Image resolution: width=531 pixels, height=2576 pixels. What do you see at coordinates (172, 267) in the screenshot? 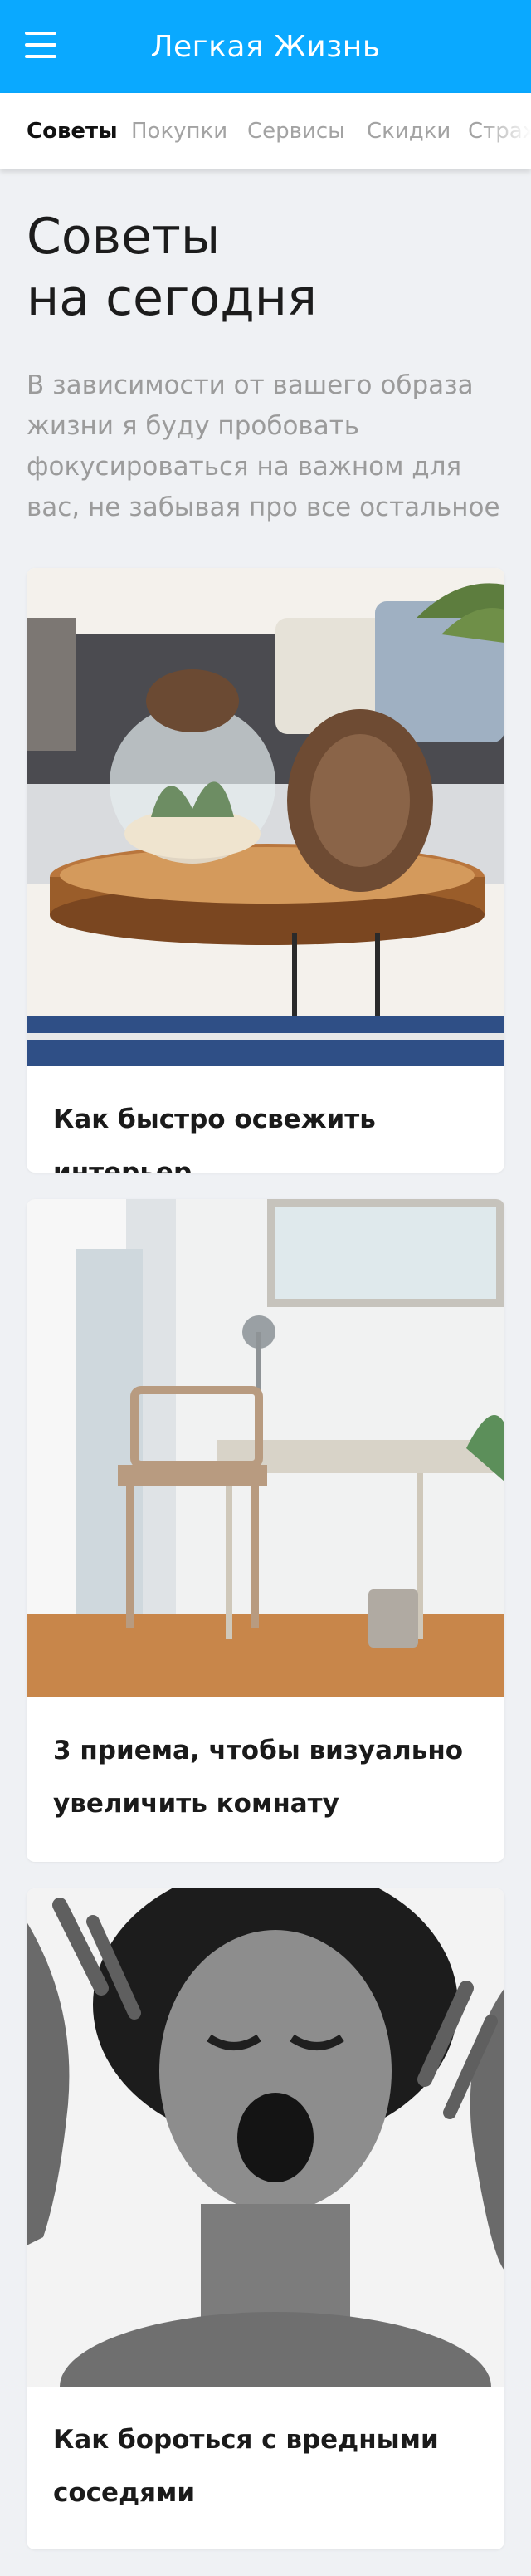
I see `page-title: Советы на сегодня` at bounding box center [172, 267].